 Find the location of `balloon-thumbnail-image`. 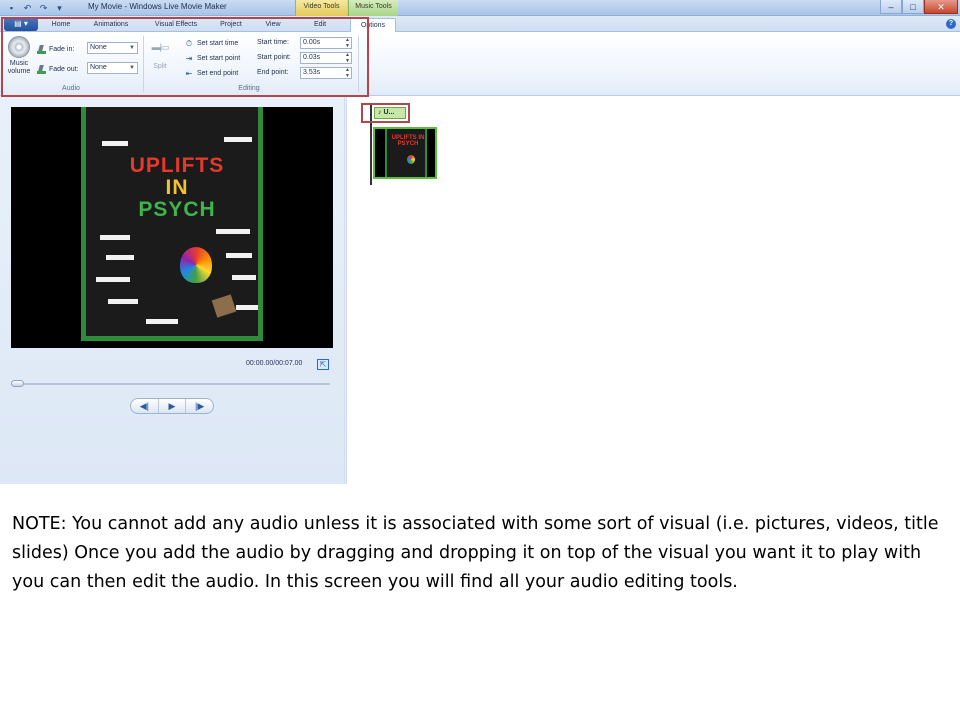

balloon-thumbnail-image is located at coordinates (411, 159).